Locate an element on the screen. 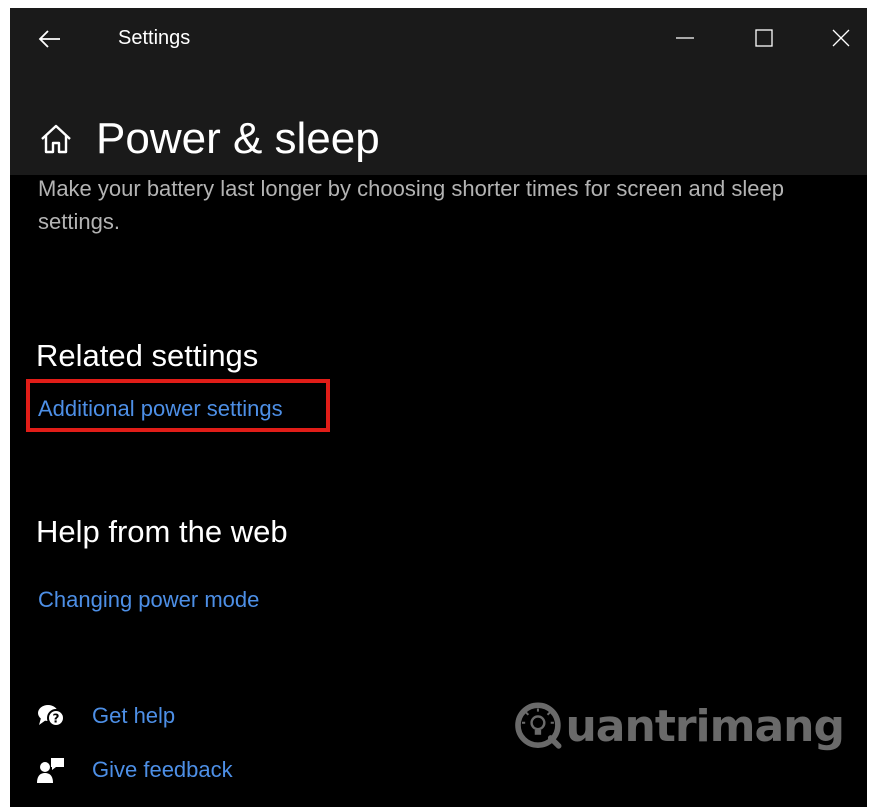 The image size is (870, 807). close-icon is located at coordinates (841, 38).